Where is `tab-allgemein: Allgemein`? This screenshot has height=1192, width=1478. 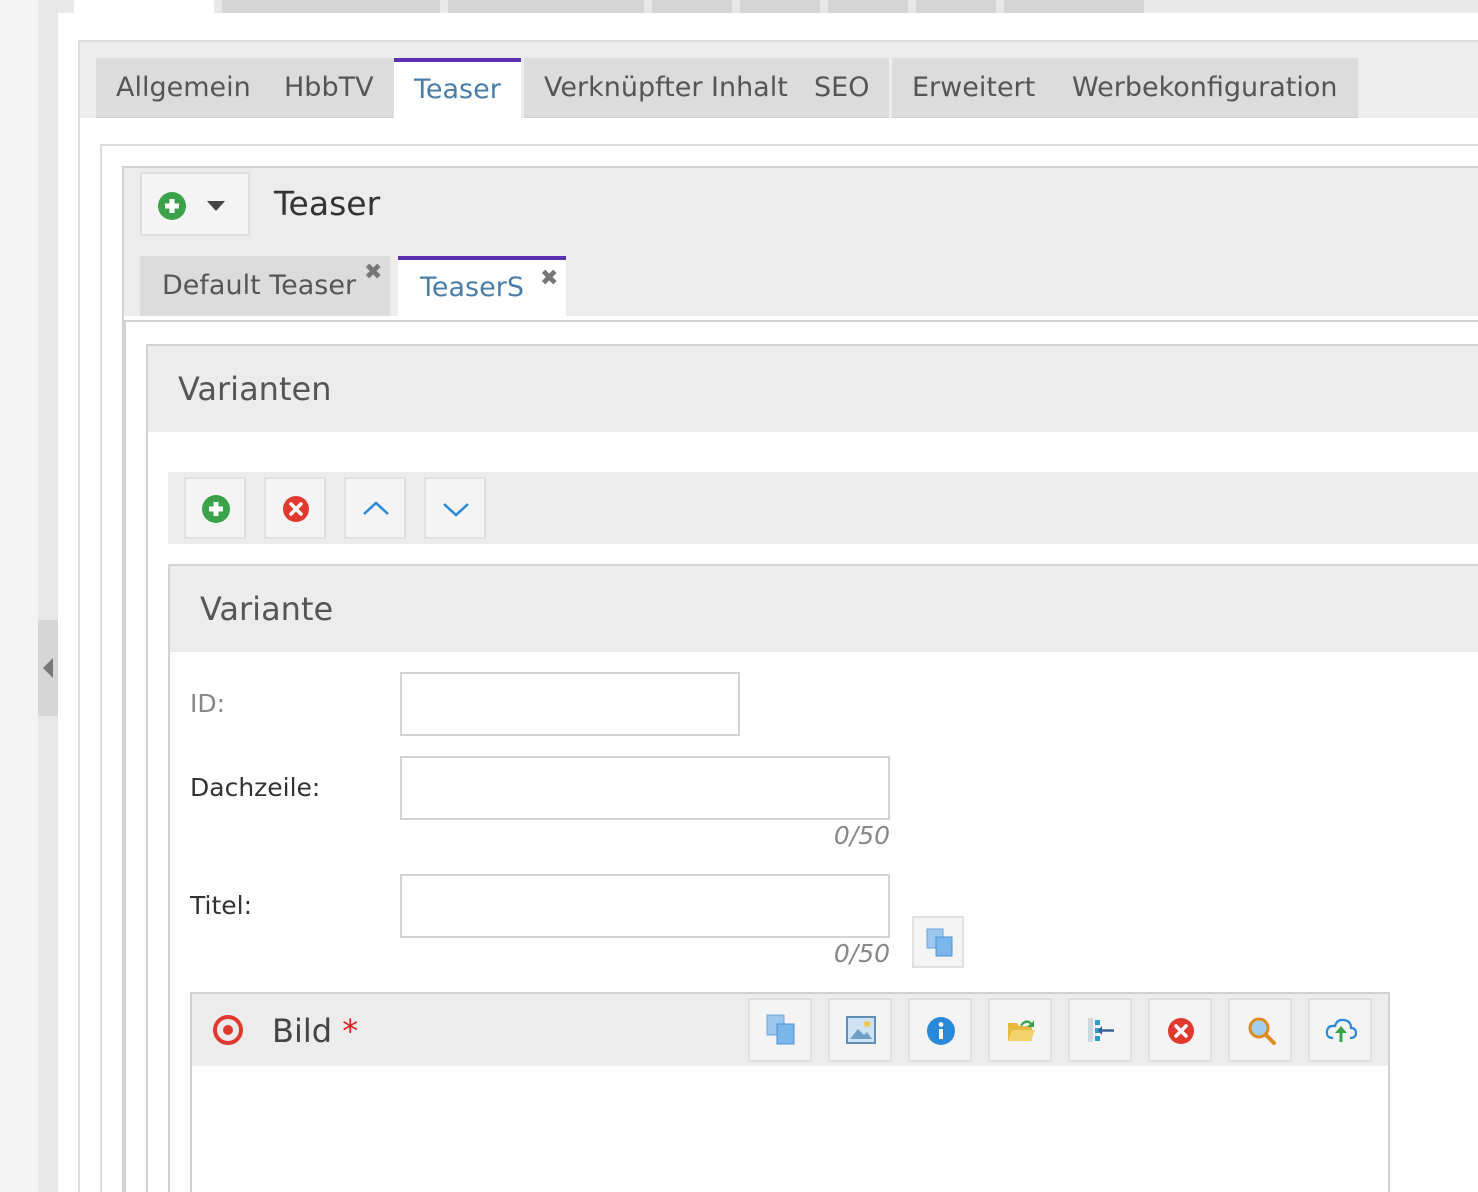
tab-allgemein: Allgemein is located at coordinates (183, 88).